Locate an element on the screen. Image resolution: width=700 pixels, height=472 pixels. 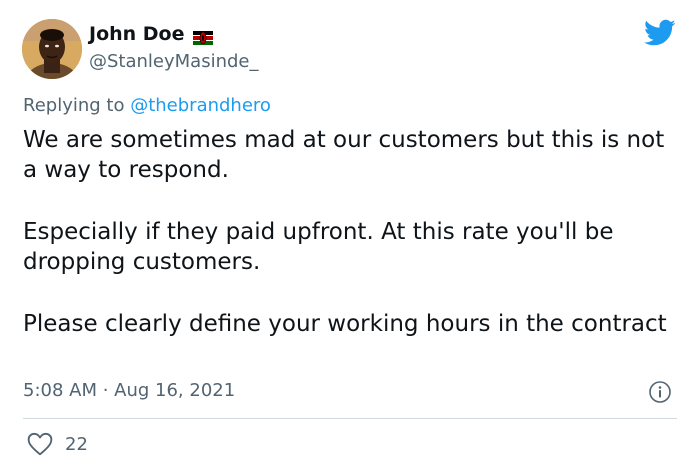
kenya-flag-icon is located at coordinates (202, 36).